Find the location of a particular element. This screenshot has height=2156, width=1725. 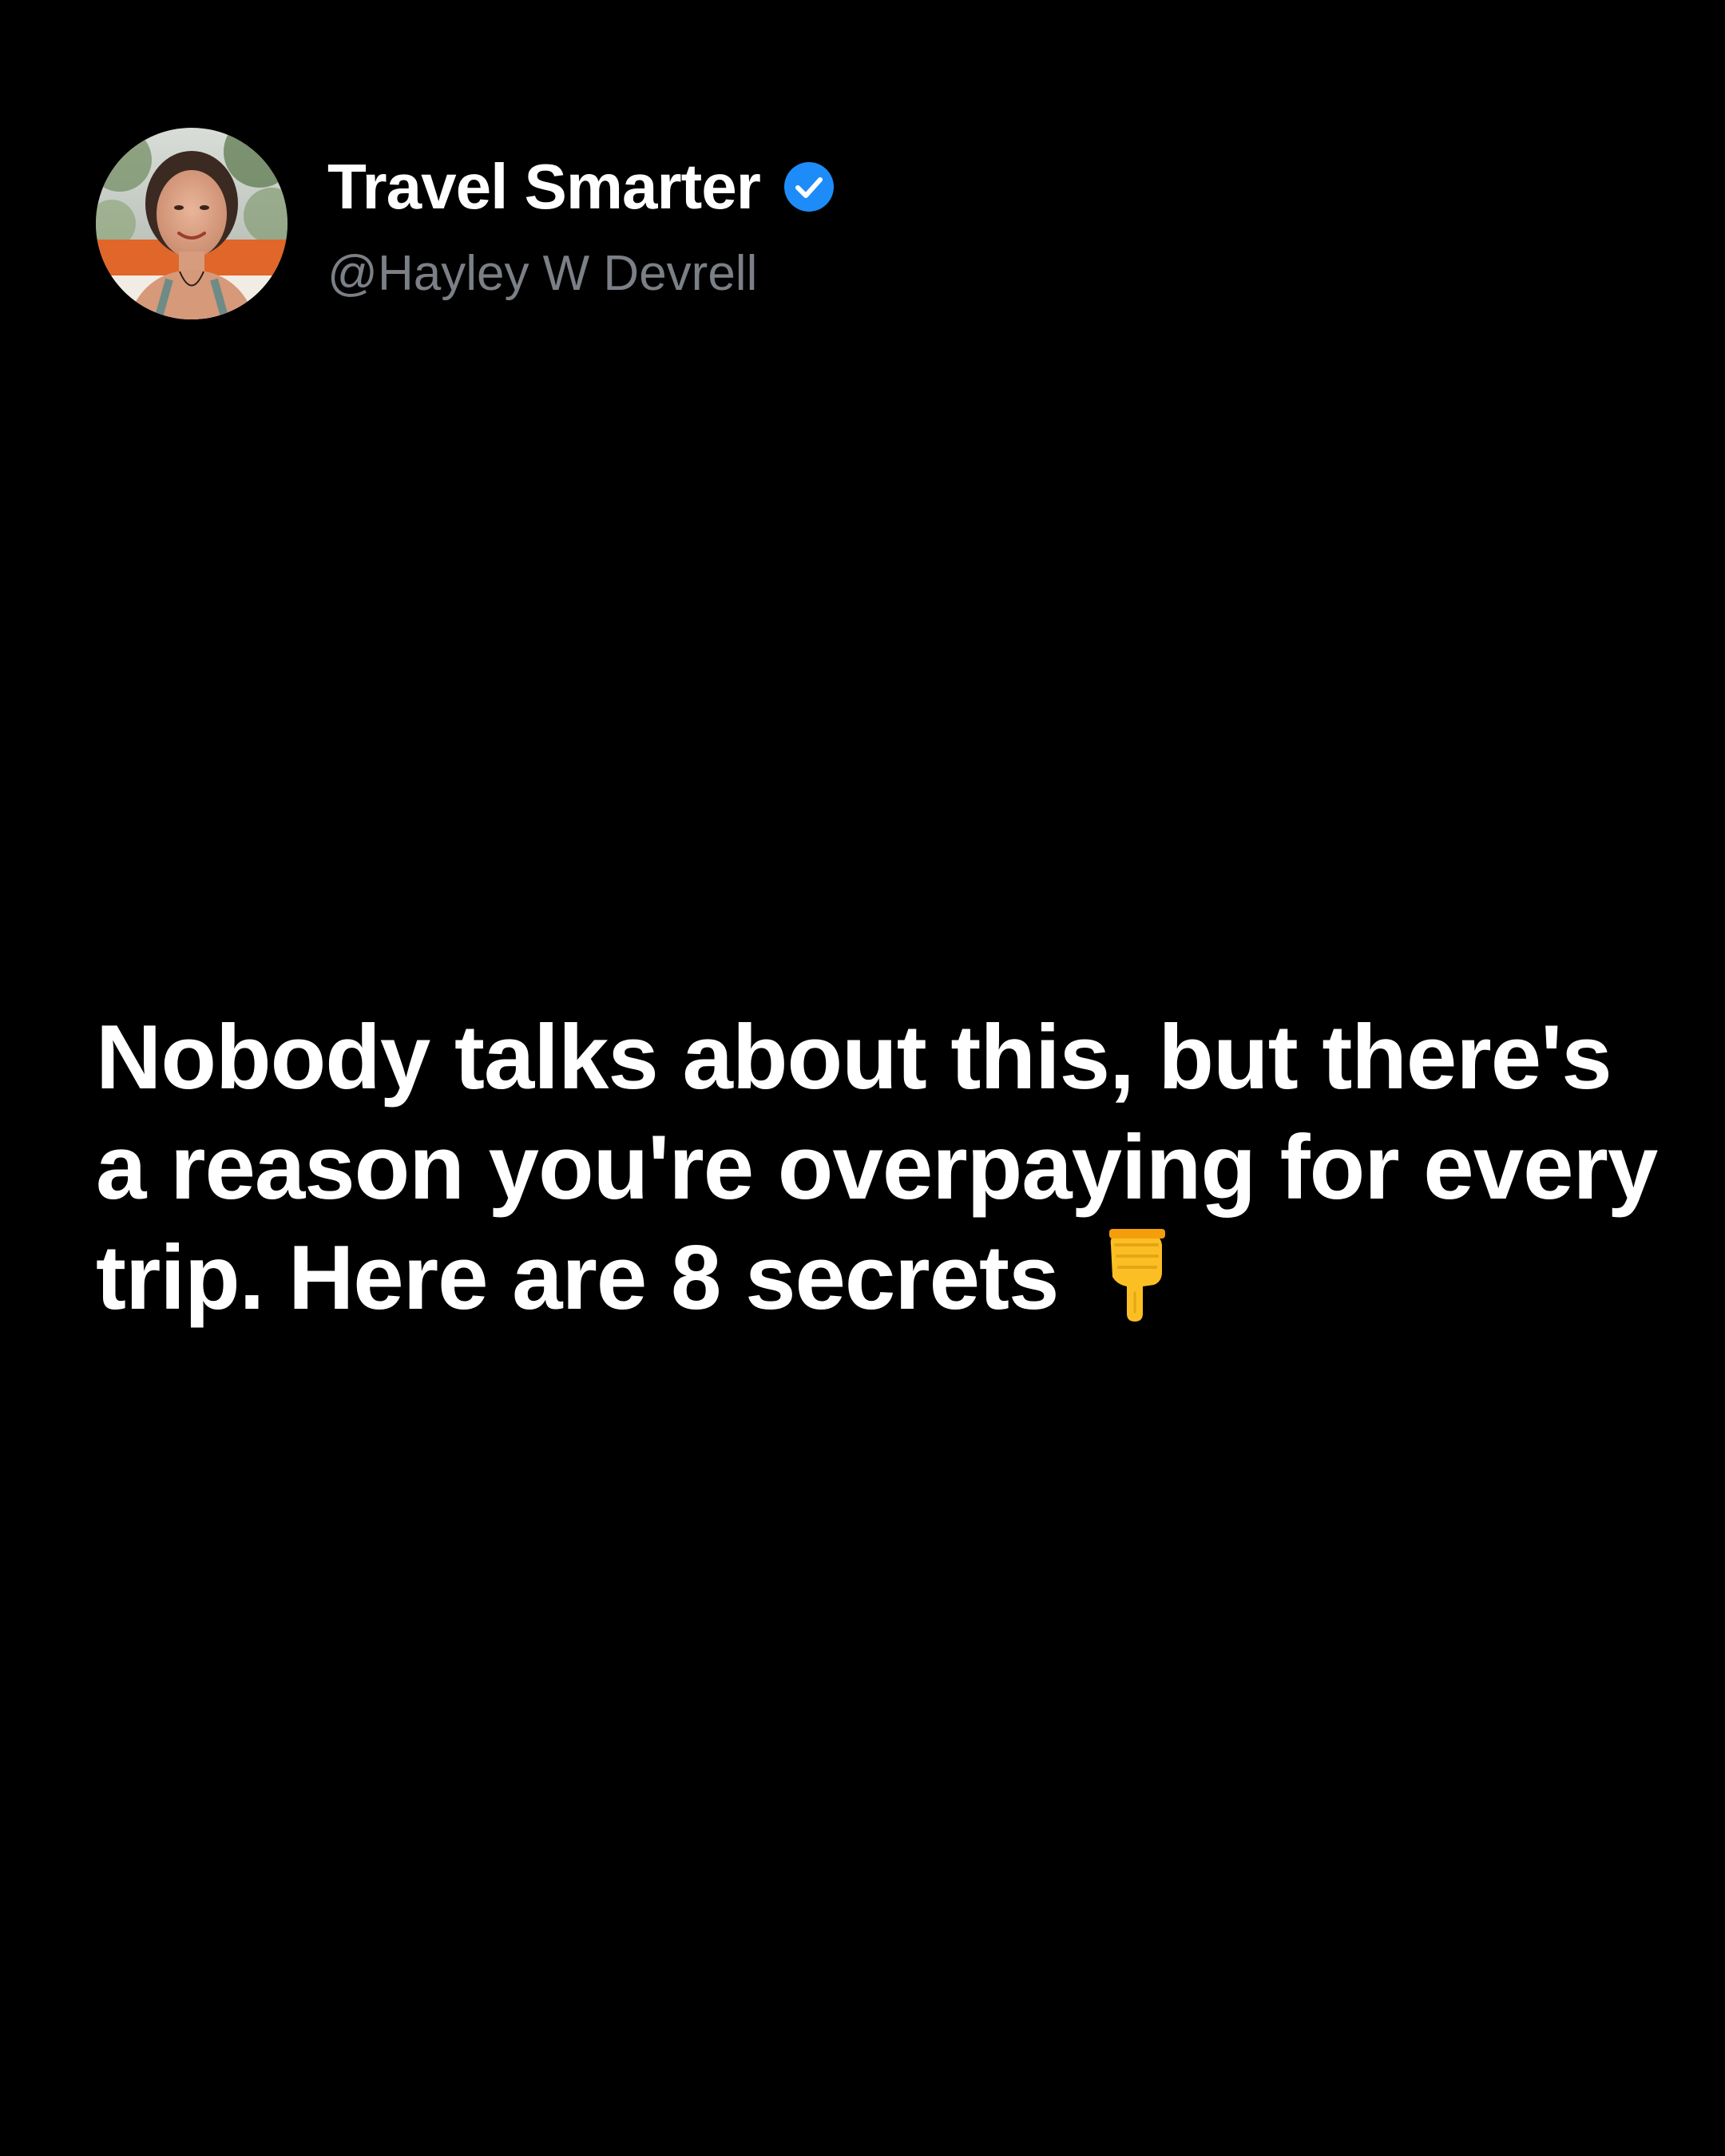

avatar is located at coordinates (192, 223).